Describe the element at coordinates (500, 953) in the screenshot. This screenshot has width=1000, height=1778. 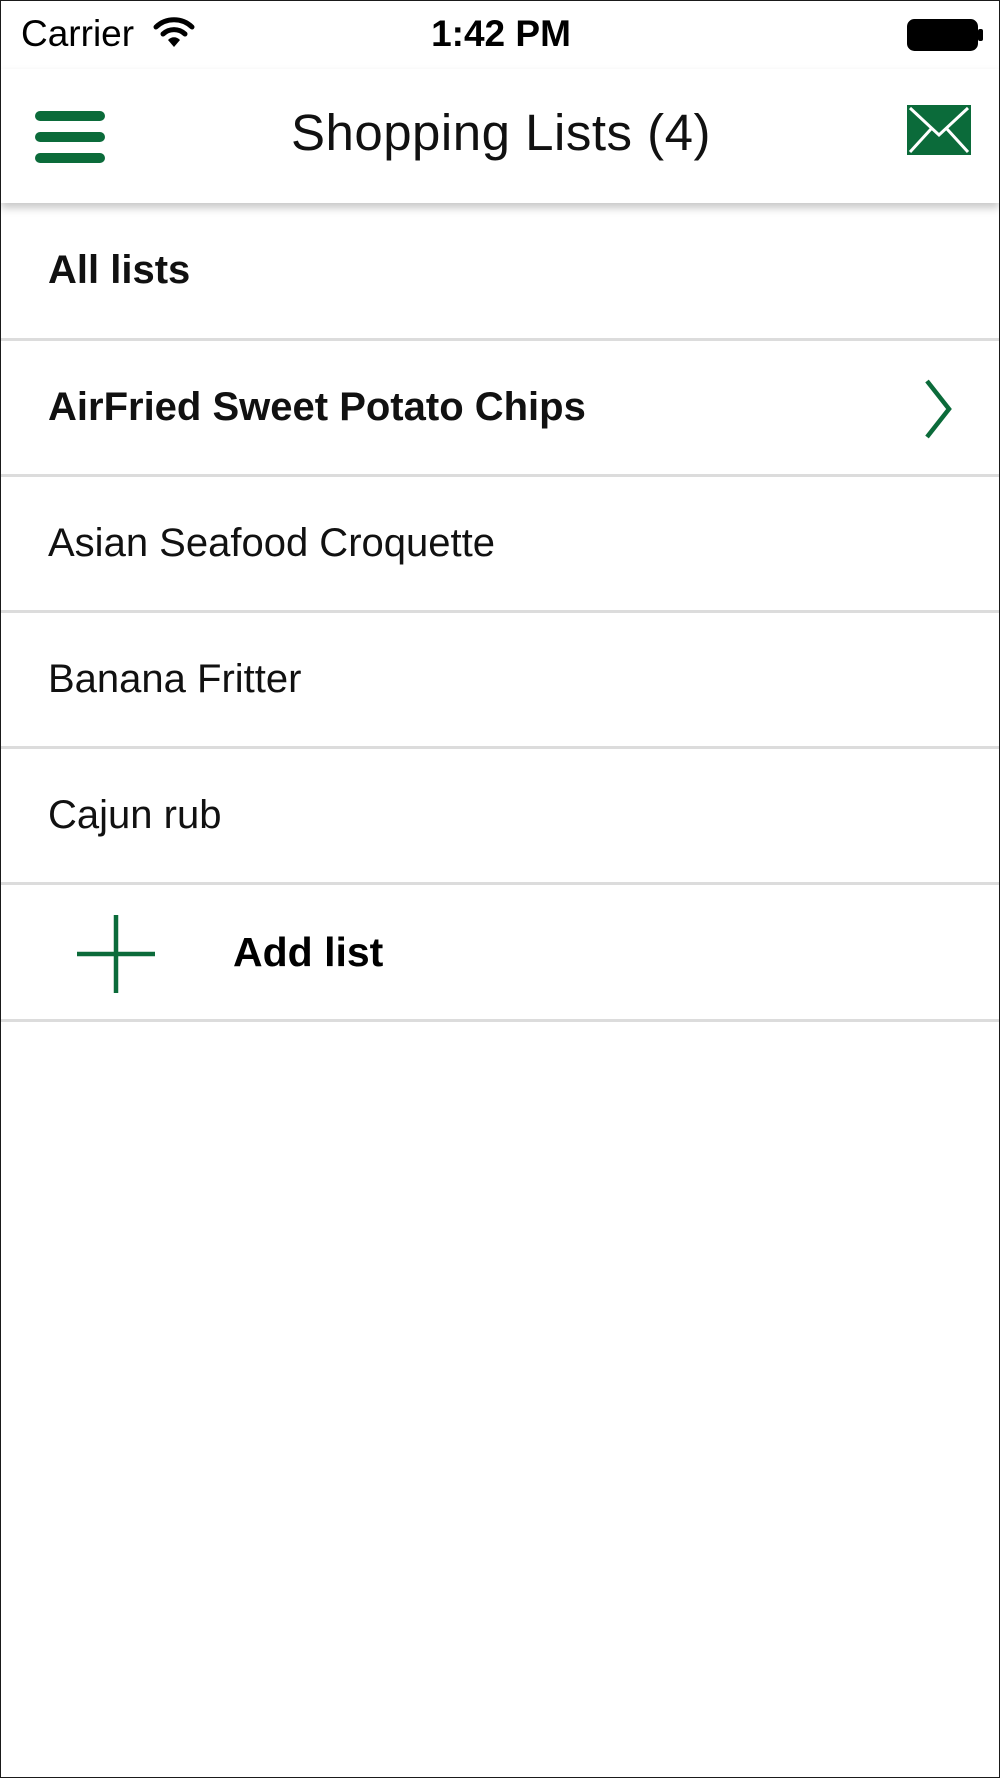
I see `add-list-button: Add list` at that location.